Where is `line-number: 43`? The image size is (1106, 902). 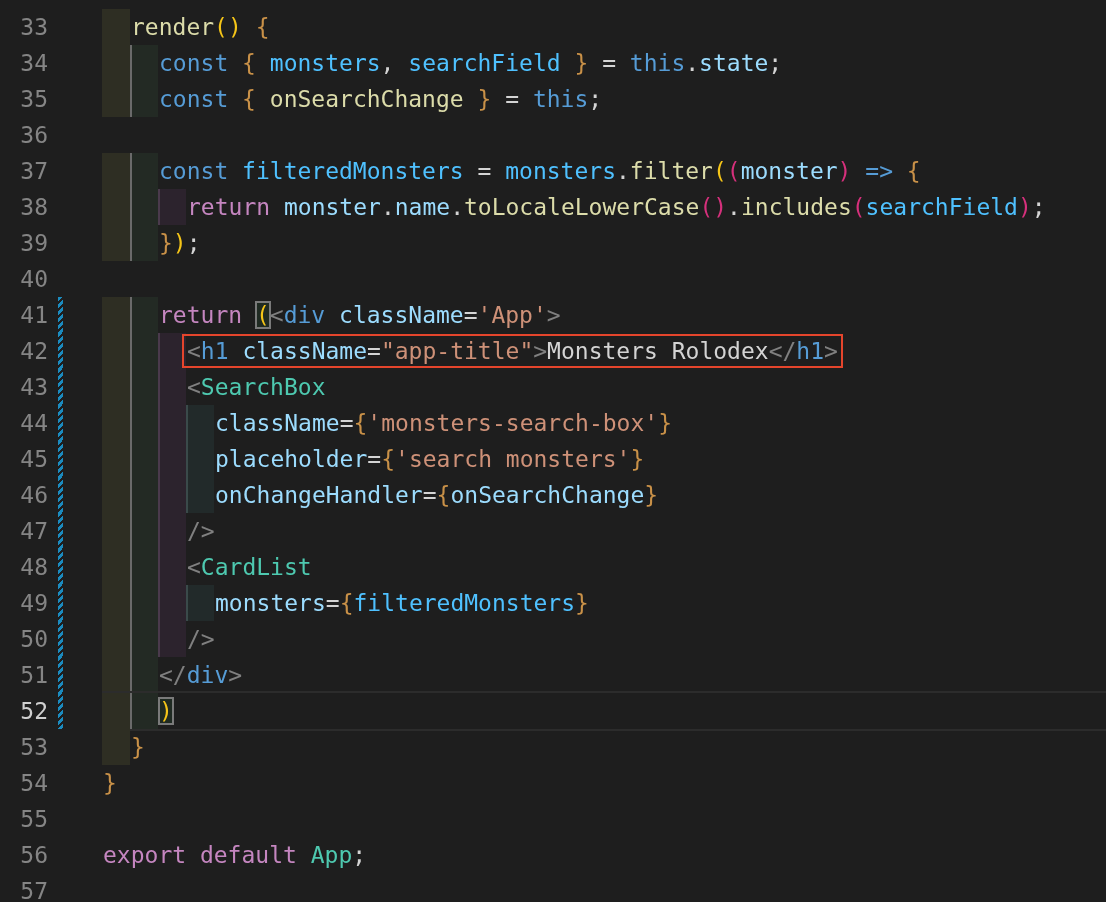 line-number: 43 is located at coordinates (33, 387).